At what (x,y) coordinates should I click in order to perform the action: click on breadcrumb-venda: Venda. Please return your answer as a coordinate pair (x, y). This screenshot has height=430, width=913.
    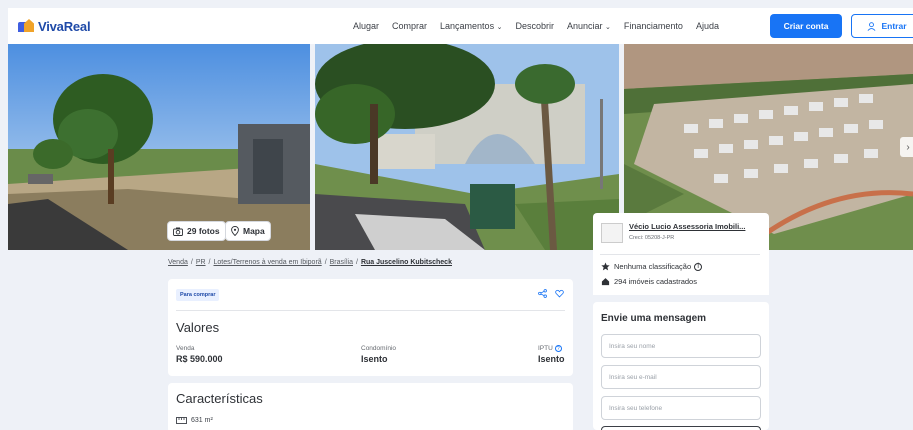
    Looking at the image, I should click on (178, 262).